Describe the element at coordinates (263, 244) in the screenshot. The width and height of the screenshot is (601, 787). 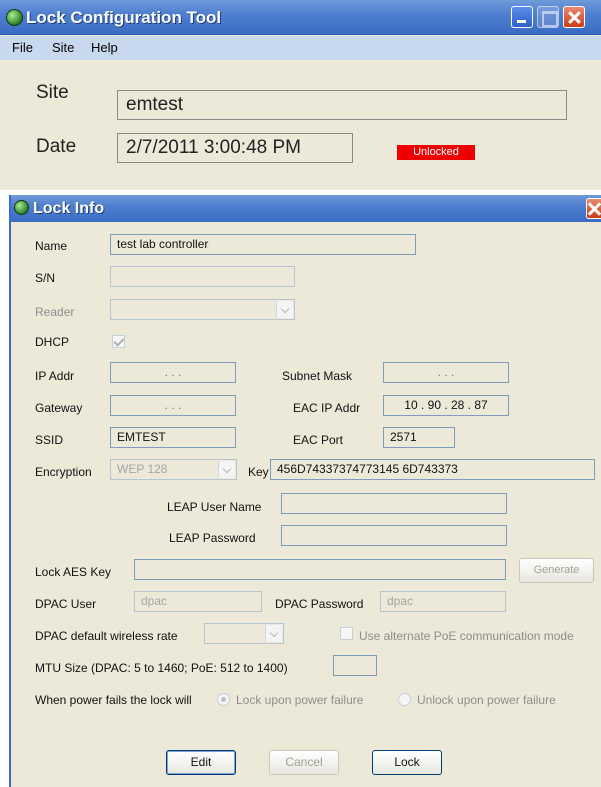
I see `name-field: test lab controller` at that location.